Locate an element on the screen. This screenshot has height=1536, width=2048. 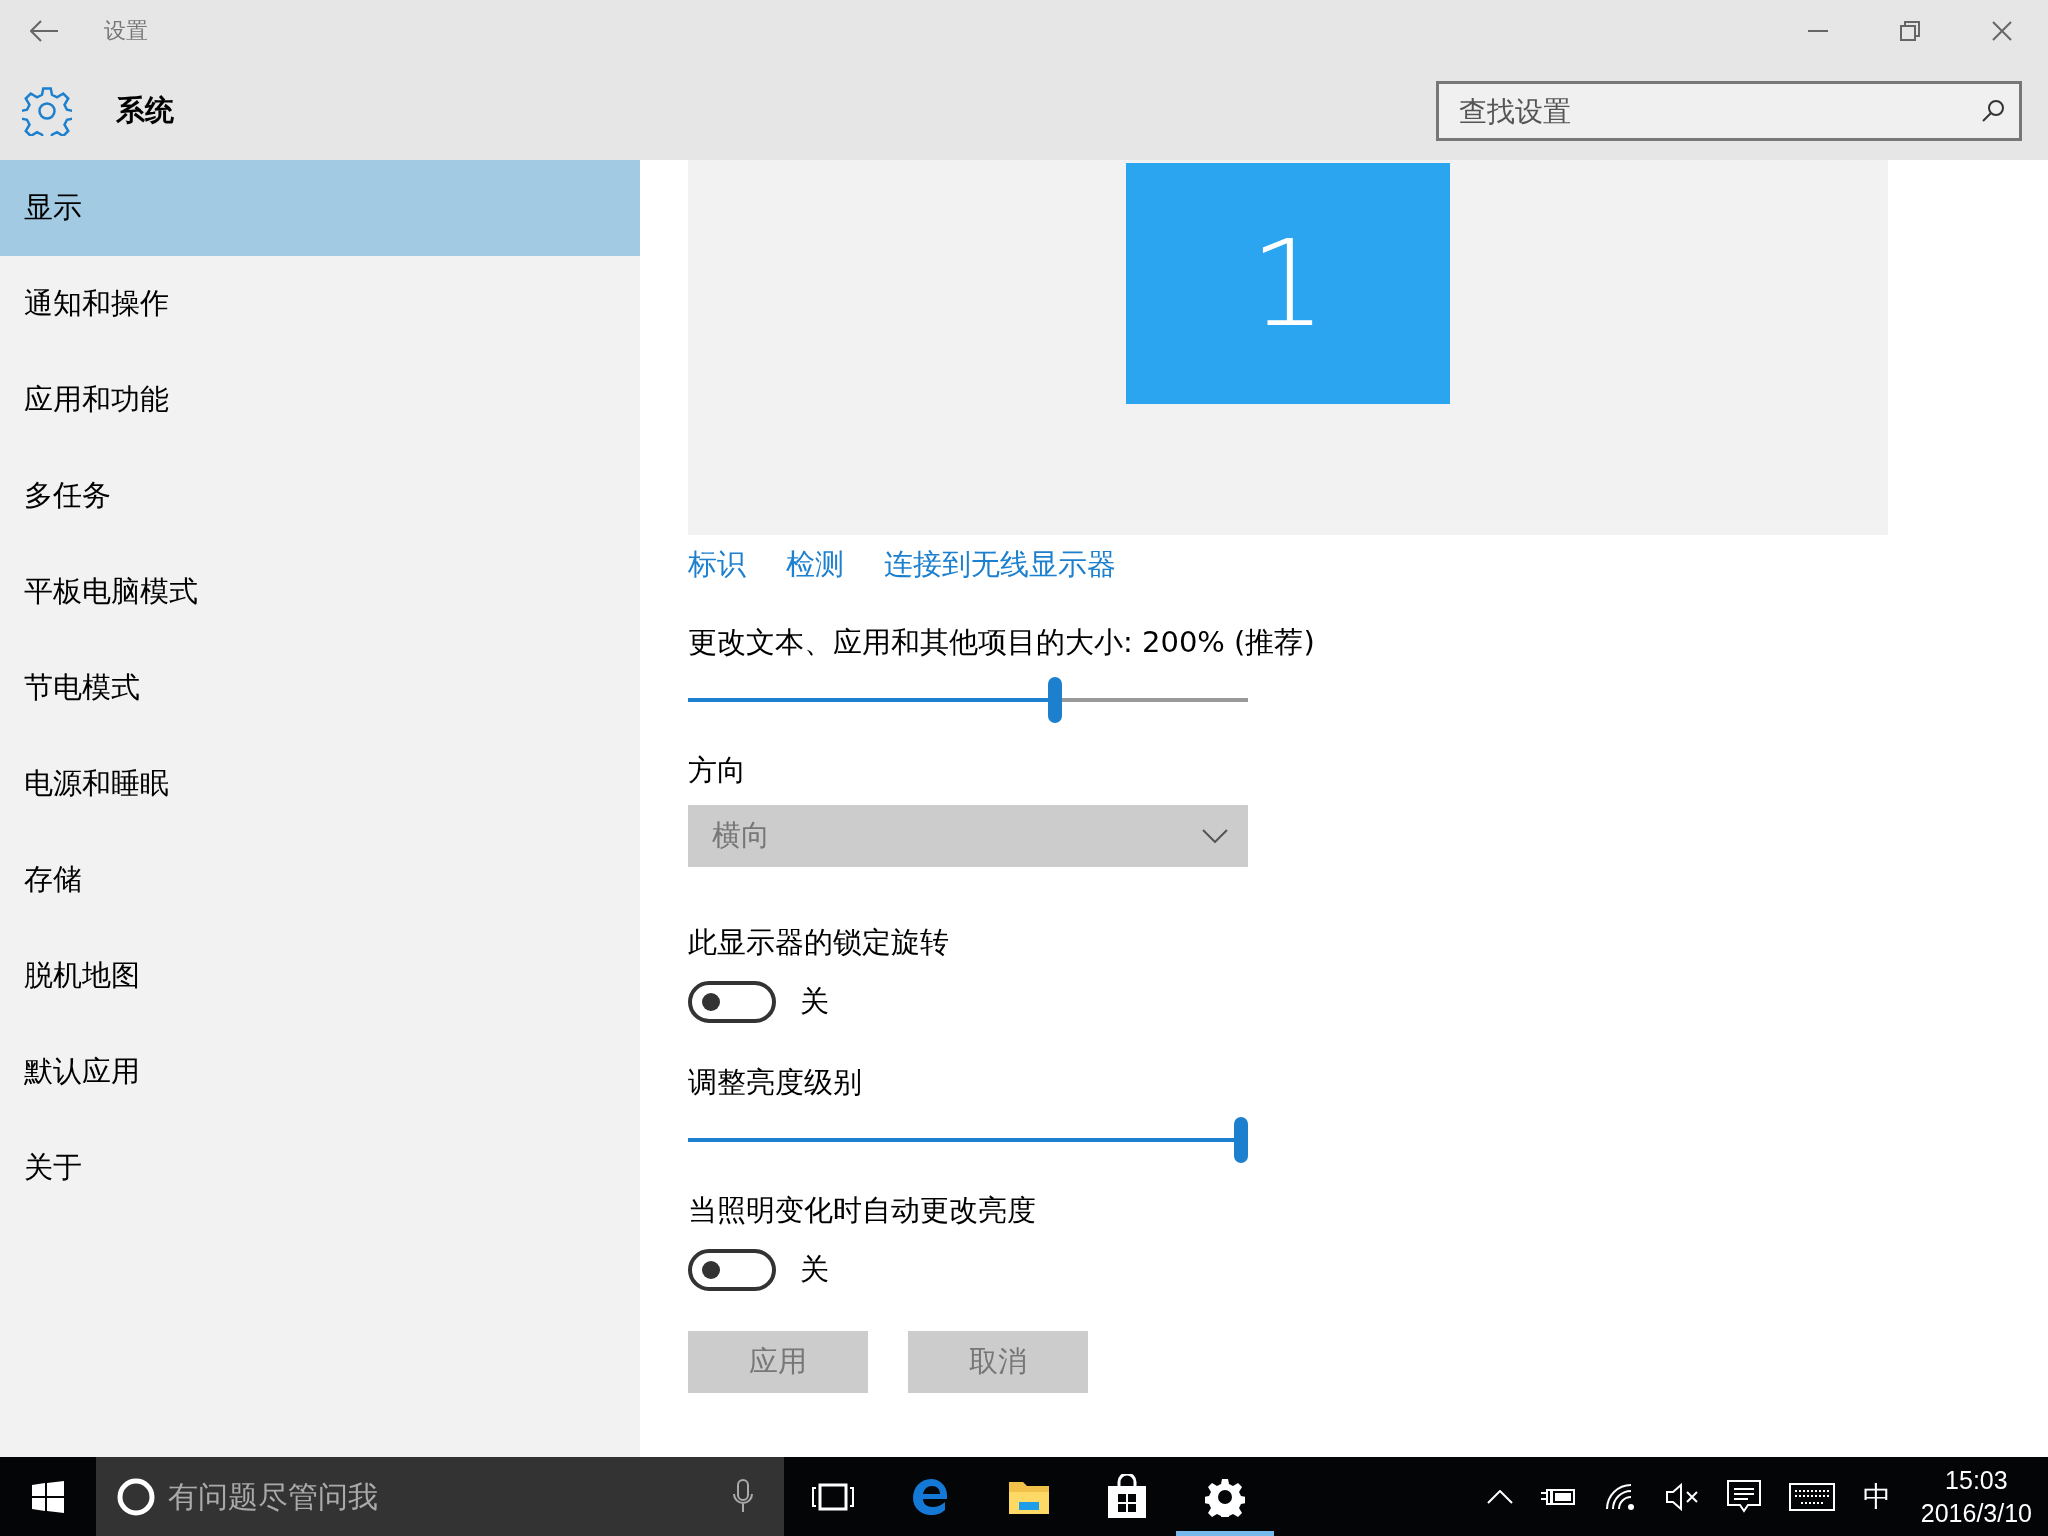
setting-label: 此显示器的锁定旋转 is located at coordinates (818, 942).